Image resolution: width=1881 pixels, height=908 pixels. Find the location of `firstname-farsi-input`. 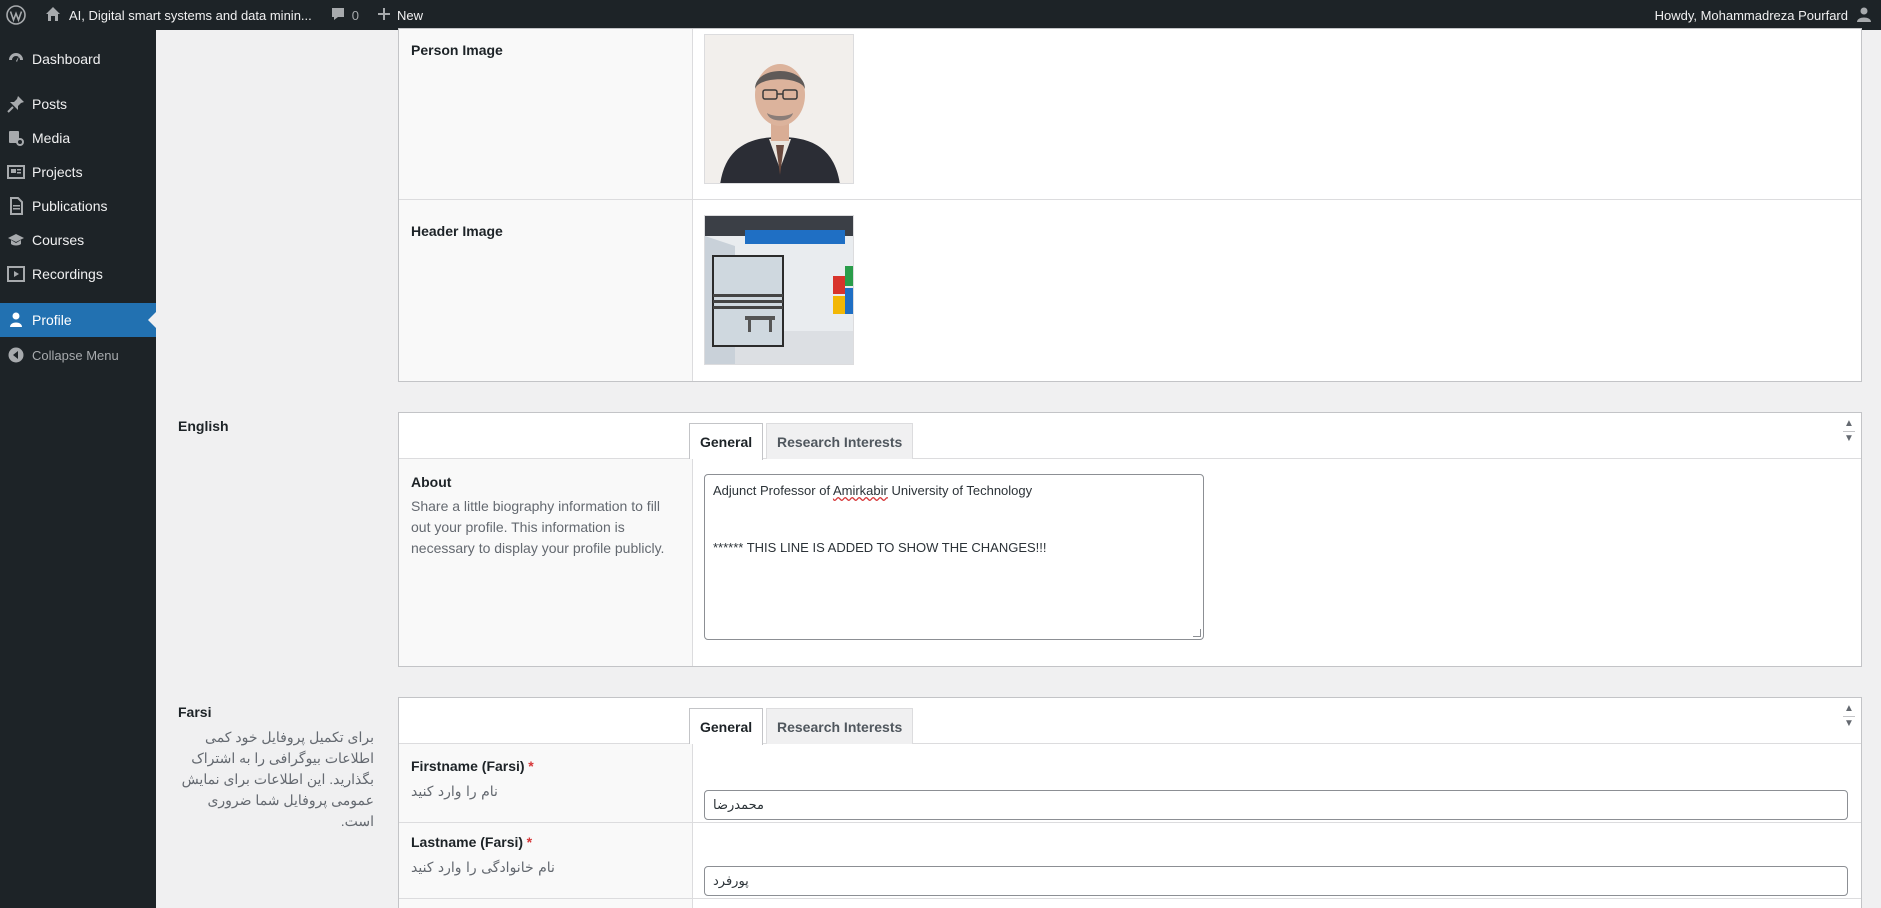

firstname-farsi-input is located at coordinates (1276, 805).